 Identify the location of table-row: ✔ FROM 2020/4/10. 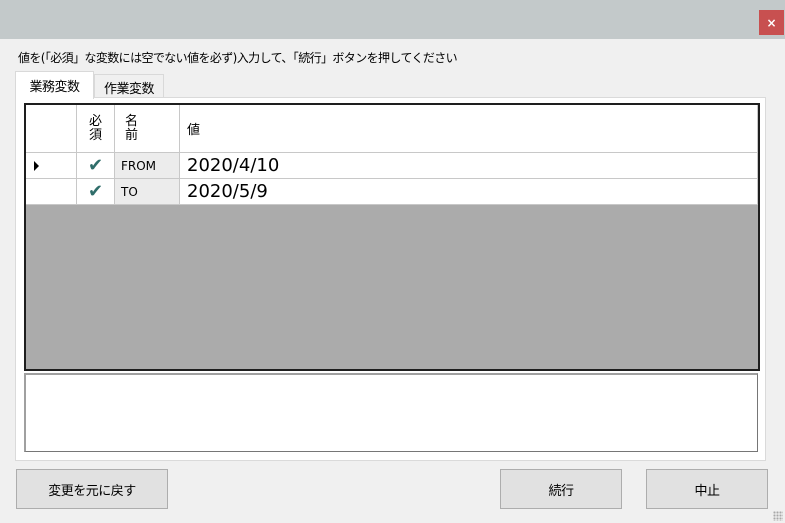
(392, 166).